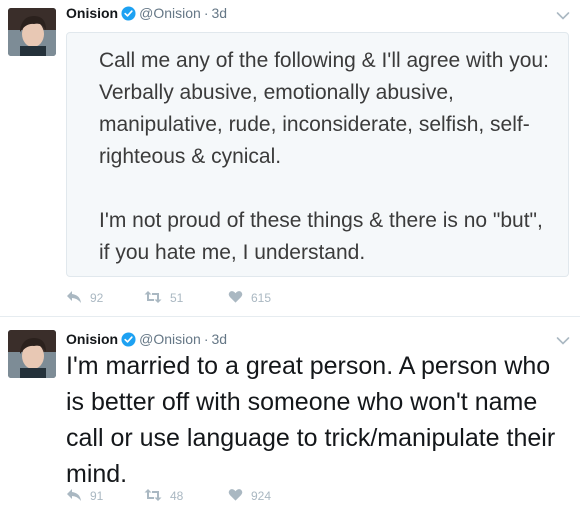 The image size is (580, 508). Describe the element at coordinates (177, 298) in the screenshot. I see `retweet-count: 51` at that location.